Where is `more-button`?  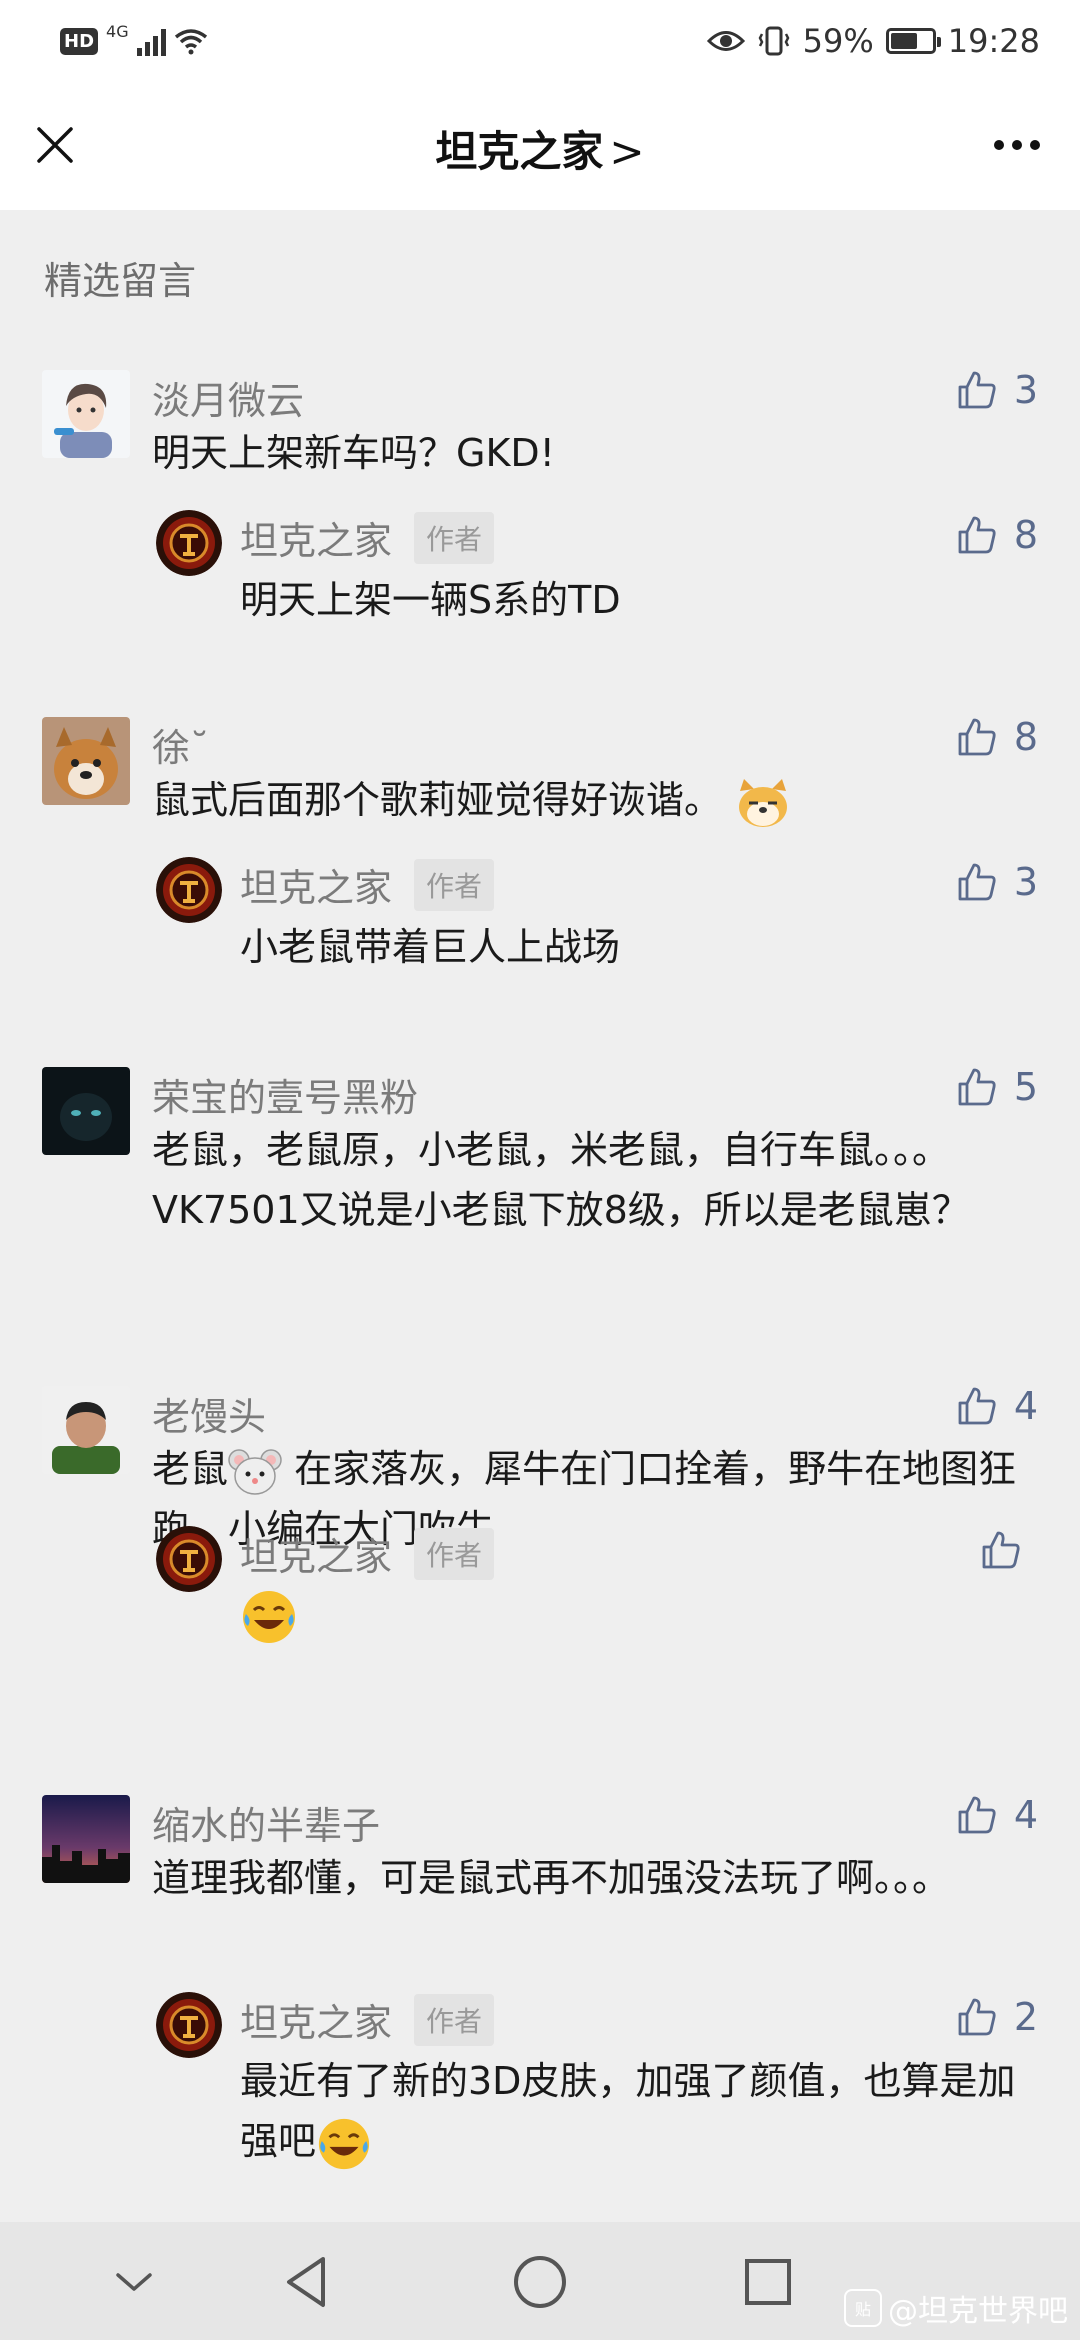 more-button is located at coordinates (1017, 145).